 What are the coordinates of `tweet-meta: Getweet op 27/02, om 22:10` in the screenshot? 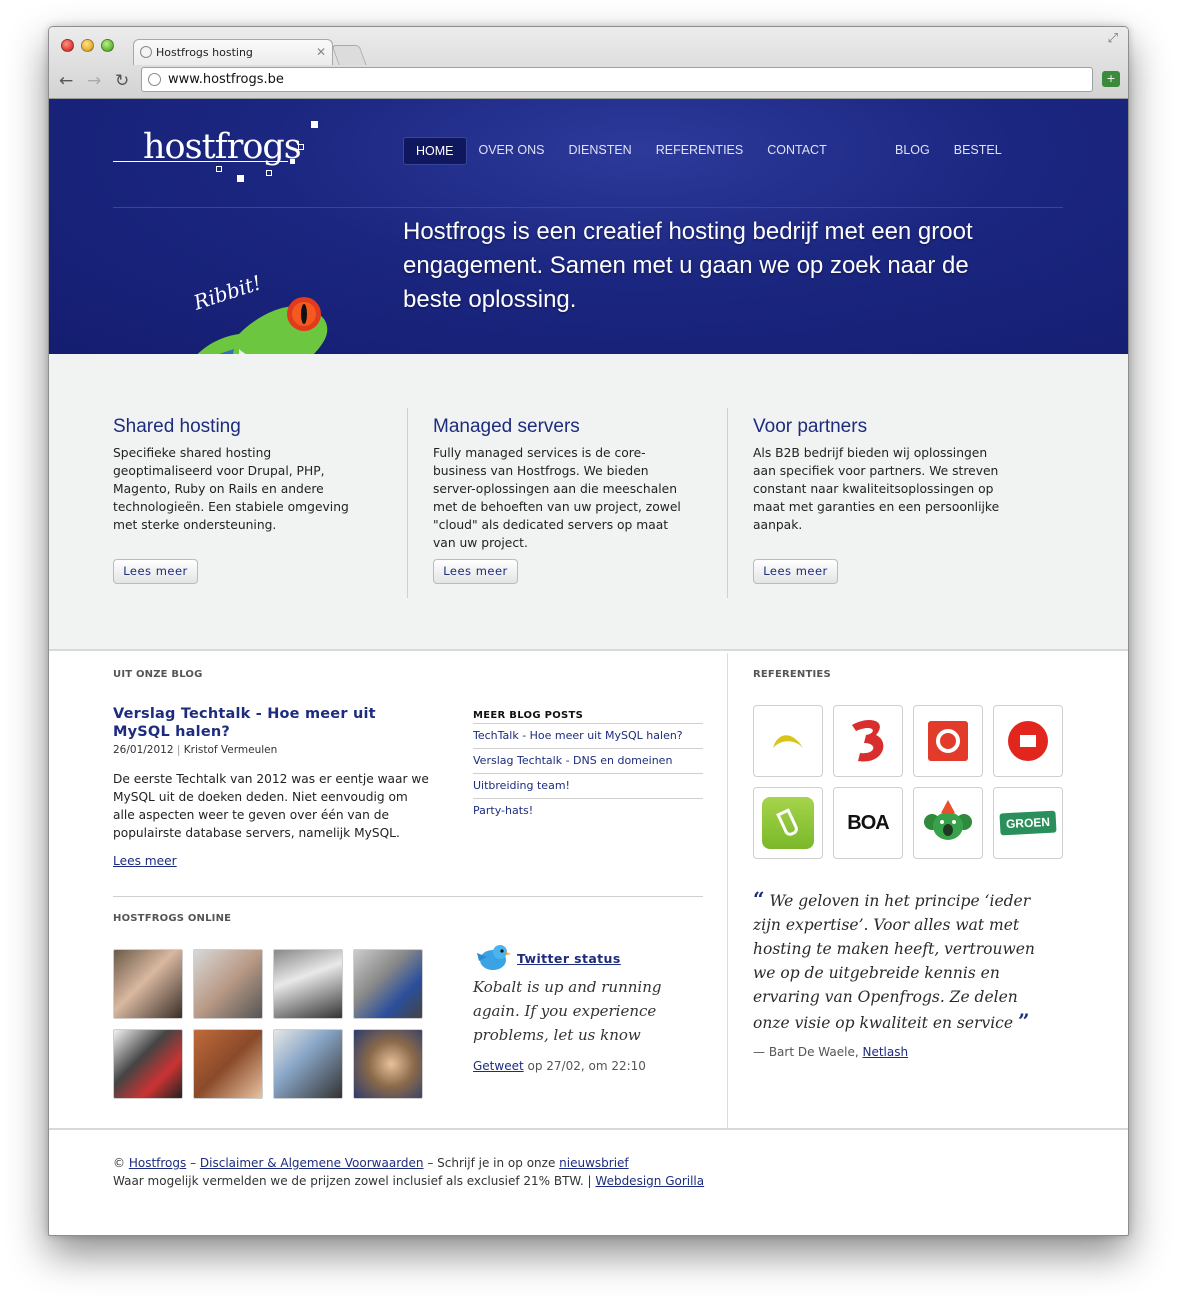 It's located at (559, 1066).